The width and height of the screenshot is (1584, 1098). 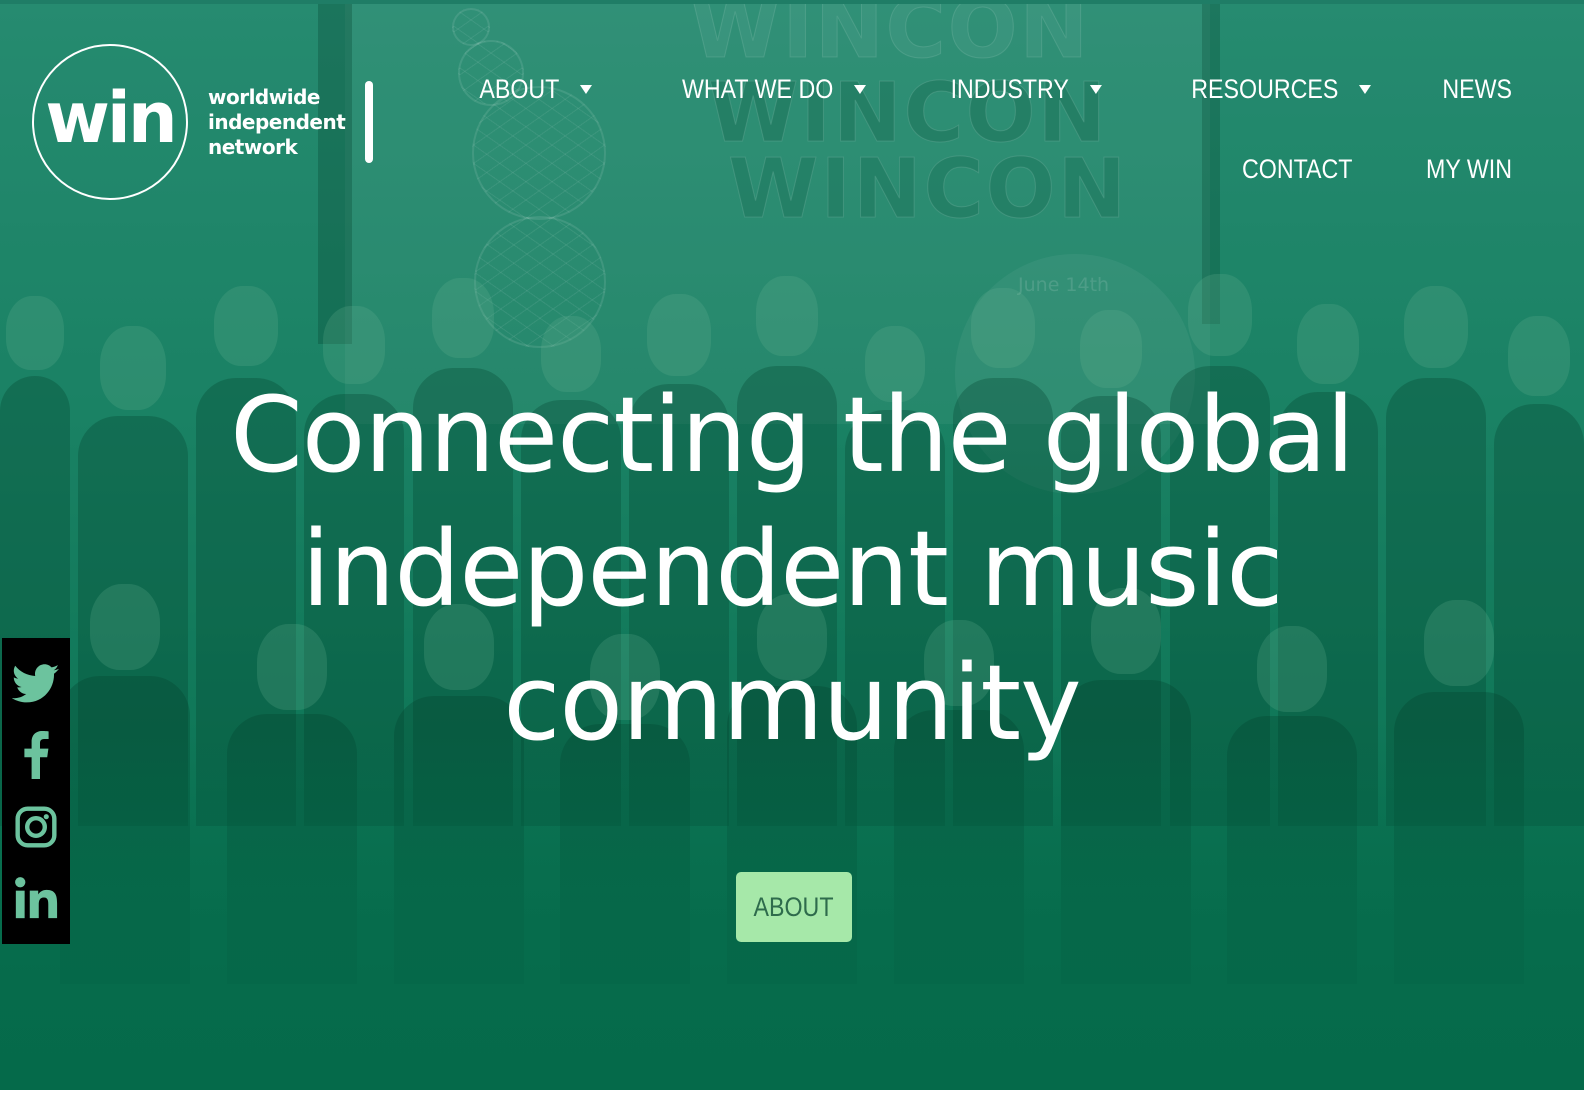 I want to click on linkedin-link, so click(x=36, y=898).